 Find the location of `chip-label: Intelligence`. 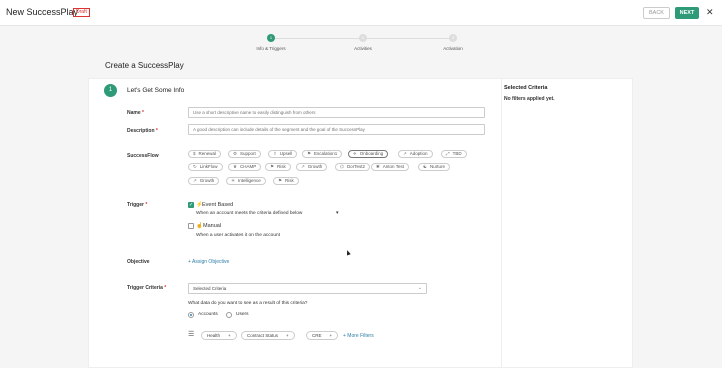

chip-label: Intelligence is located at coordinates (249, 180).